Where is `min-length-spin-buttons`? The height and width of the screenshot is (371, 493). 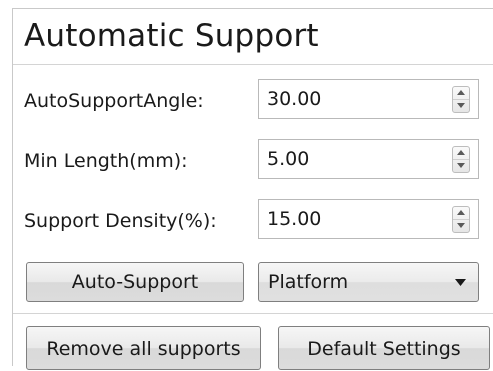
min-length-spin-buttons is located at coordinates (461, 159).